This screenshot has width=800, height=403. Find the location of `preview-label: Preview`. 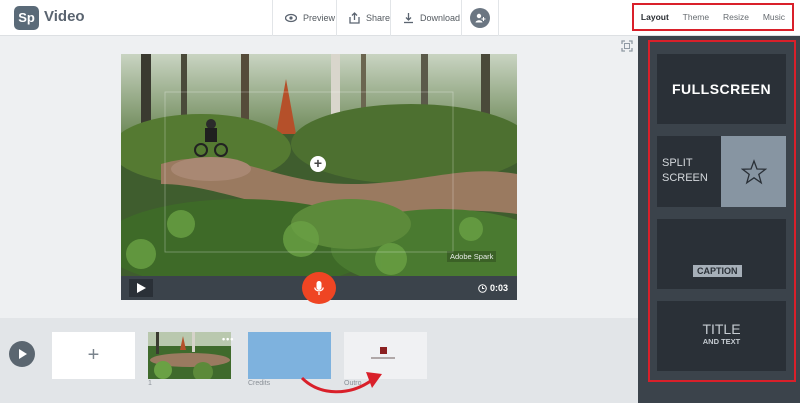

preview-label: Preview is located at coordinates (319, 18).